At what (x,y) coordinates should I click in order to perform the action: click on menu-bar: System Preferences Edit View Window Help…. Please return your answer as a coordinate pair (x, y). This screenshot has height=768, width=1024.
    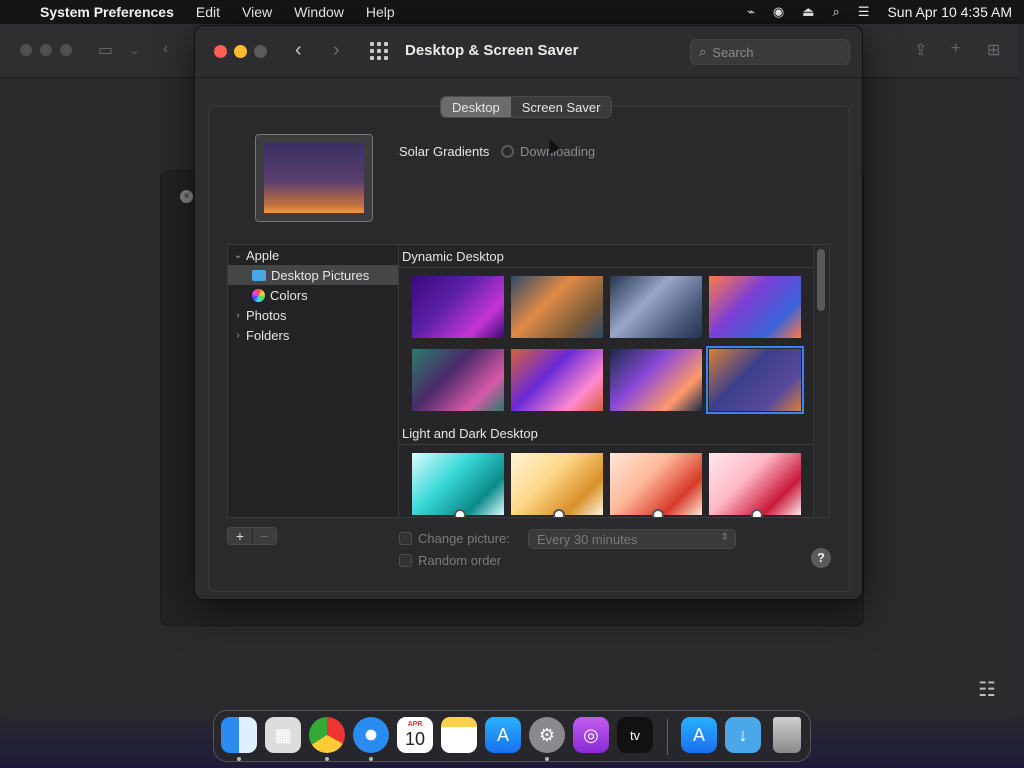
    Looking at the image, I should click on (512, 12).